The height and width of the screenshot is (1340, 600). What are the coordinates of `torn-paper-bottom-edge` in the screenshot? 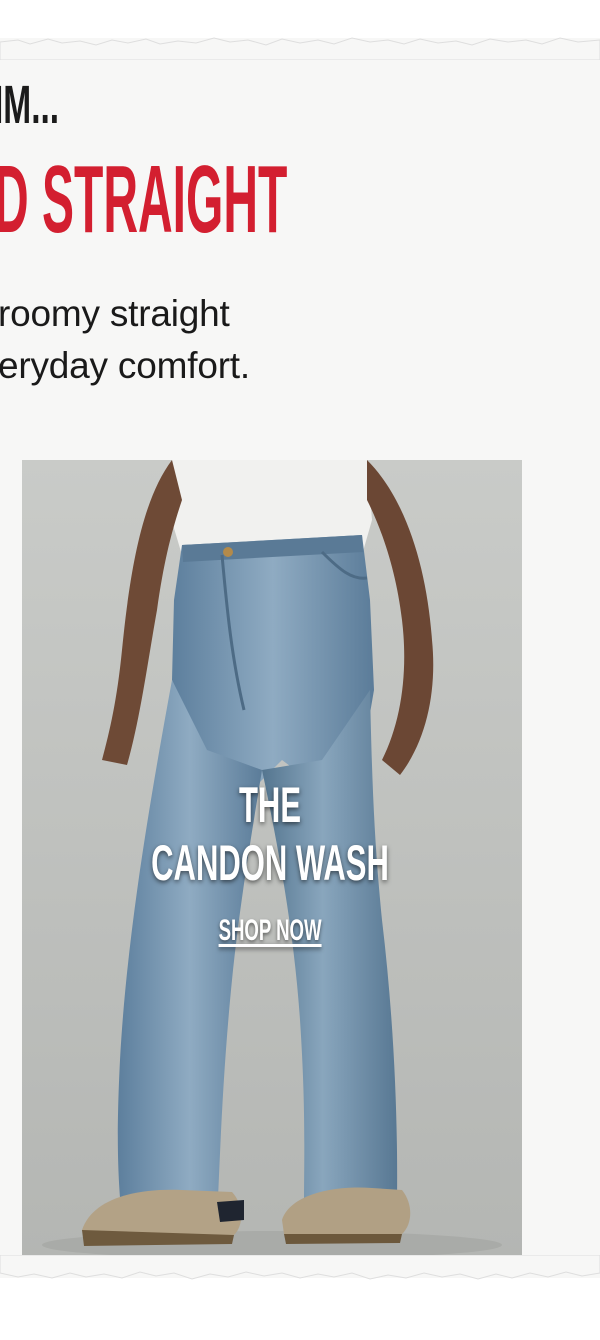 It's located at (300, 1267).